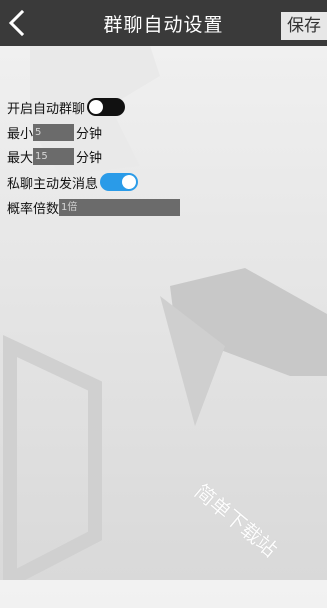 The image size is (327, 608). I want to click on top-bar: 群聊自动设置 保存, so click(163, 23).